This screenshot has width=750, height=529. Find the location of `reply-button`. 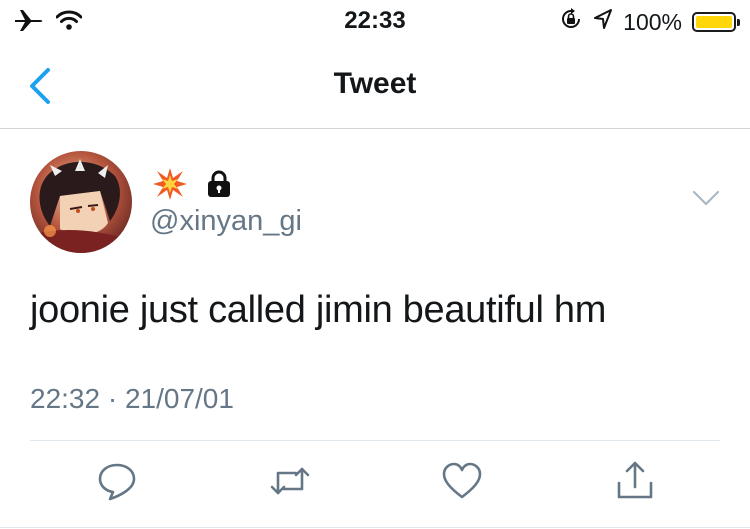

reply-button is located at coordinates (117, 481).